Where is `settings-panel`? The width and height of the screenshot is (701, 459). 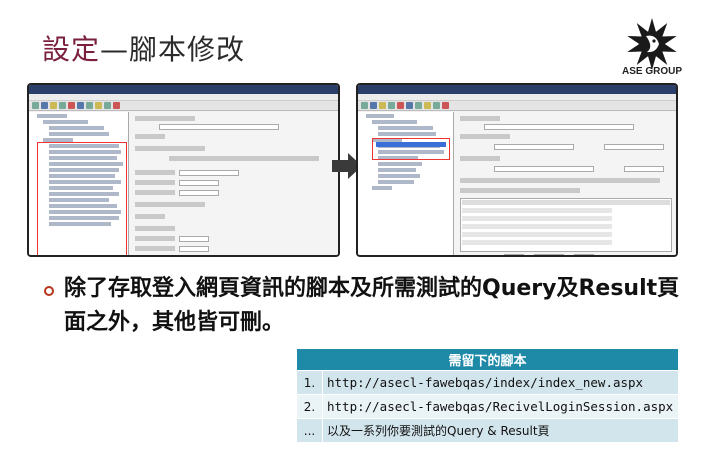
settings-panel is located at coordinates (233, 183).